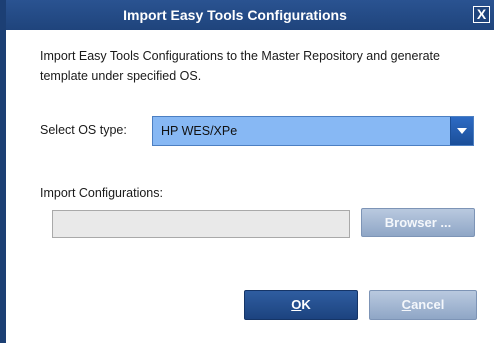 This screenshot has width=494, height=343. I want to click on dialog-titlebar: Import Easy Tools Configurations X, so click(250, 15).